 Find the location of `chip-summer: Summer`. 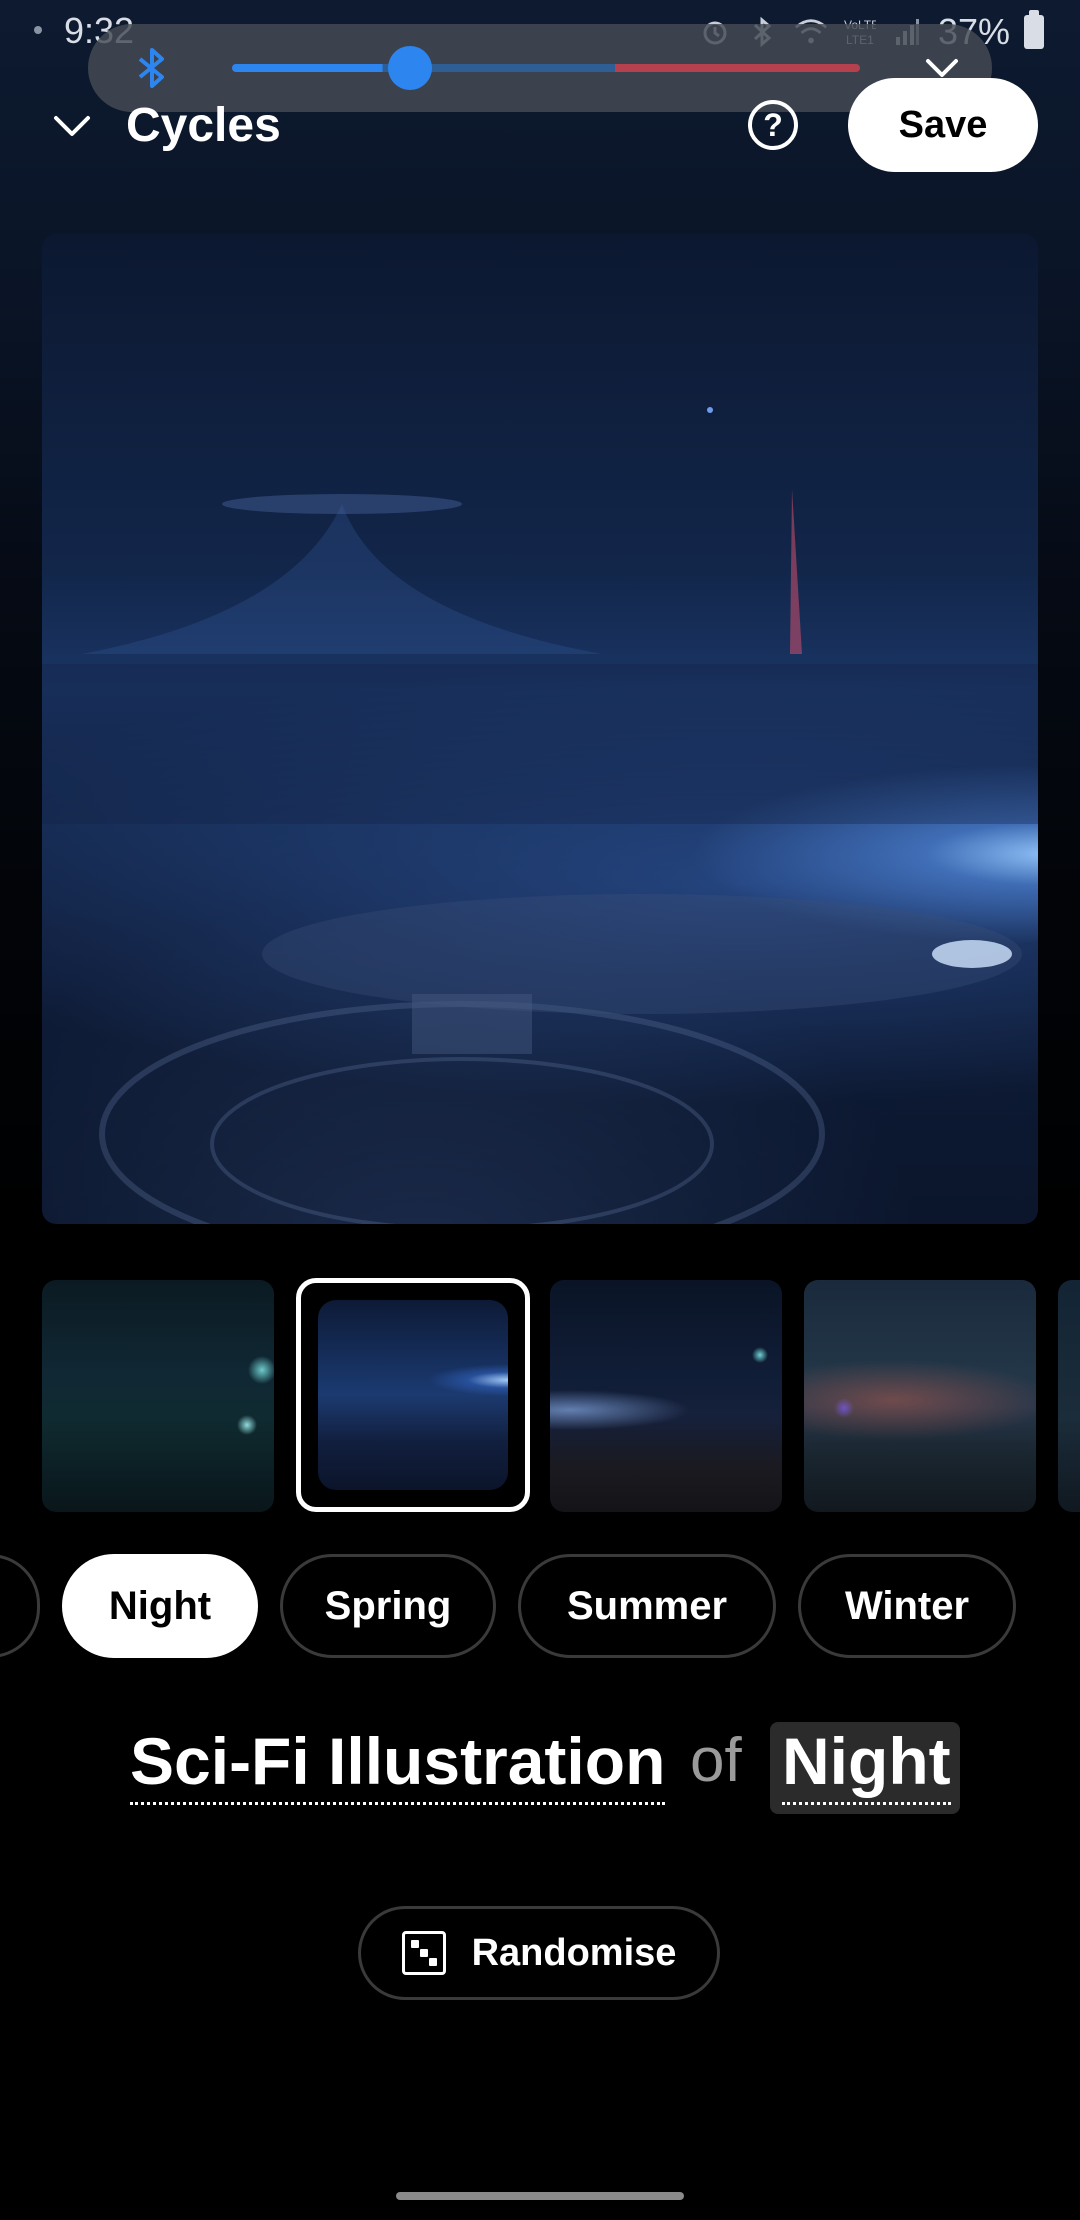

chip-summer: Summer is located at coordinates (647, 1606).